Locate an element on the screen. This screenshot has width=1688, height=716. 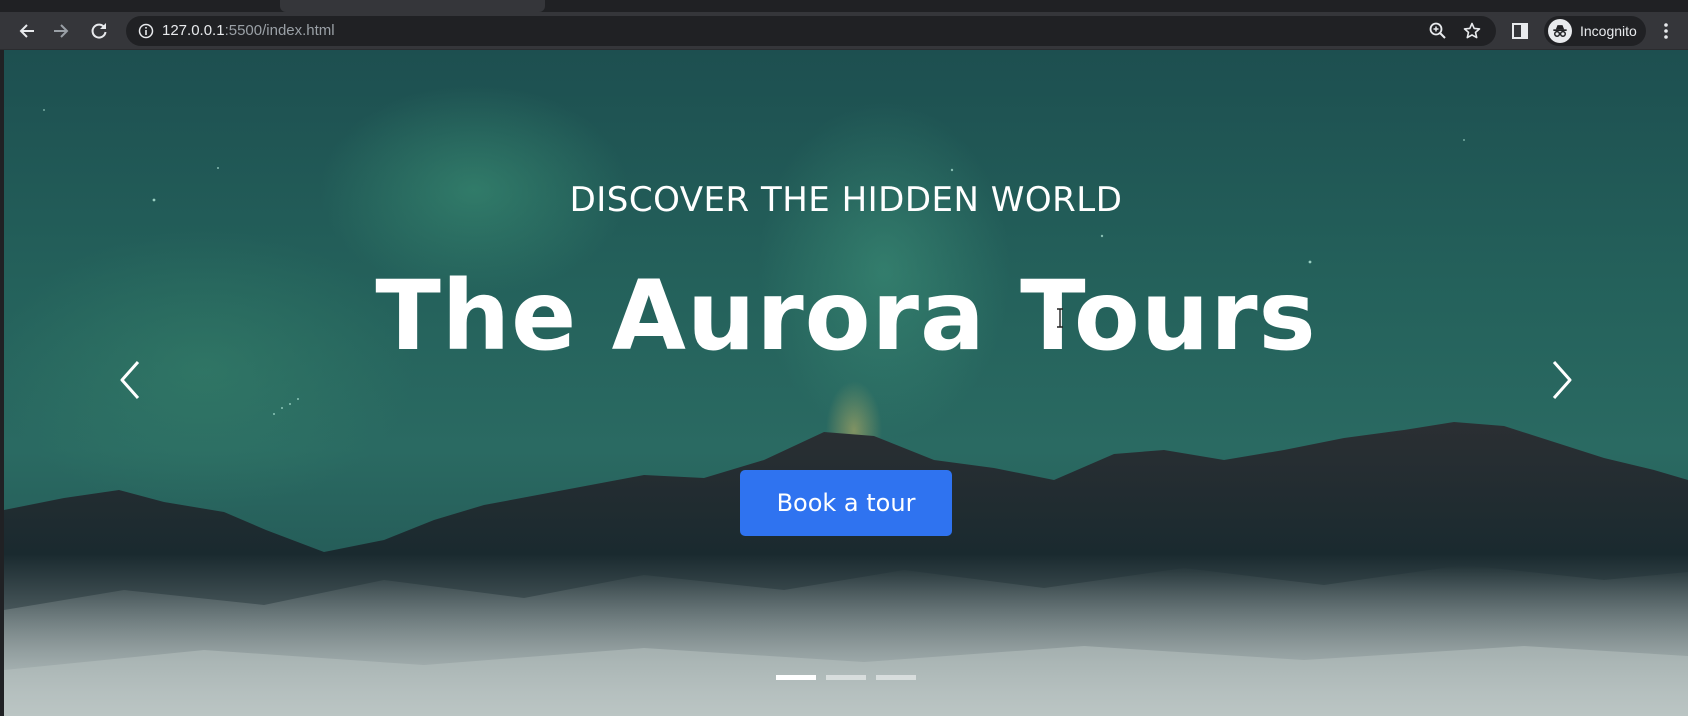
url-host: 127.0.0.1 is located at coordinates (193, 30).